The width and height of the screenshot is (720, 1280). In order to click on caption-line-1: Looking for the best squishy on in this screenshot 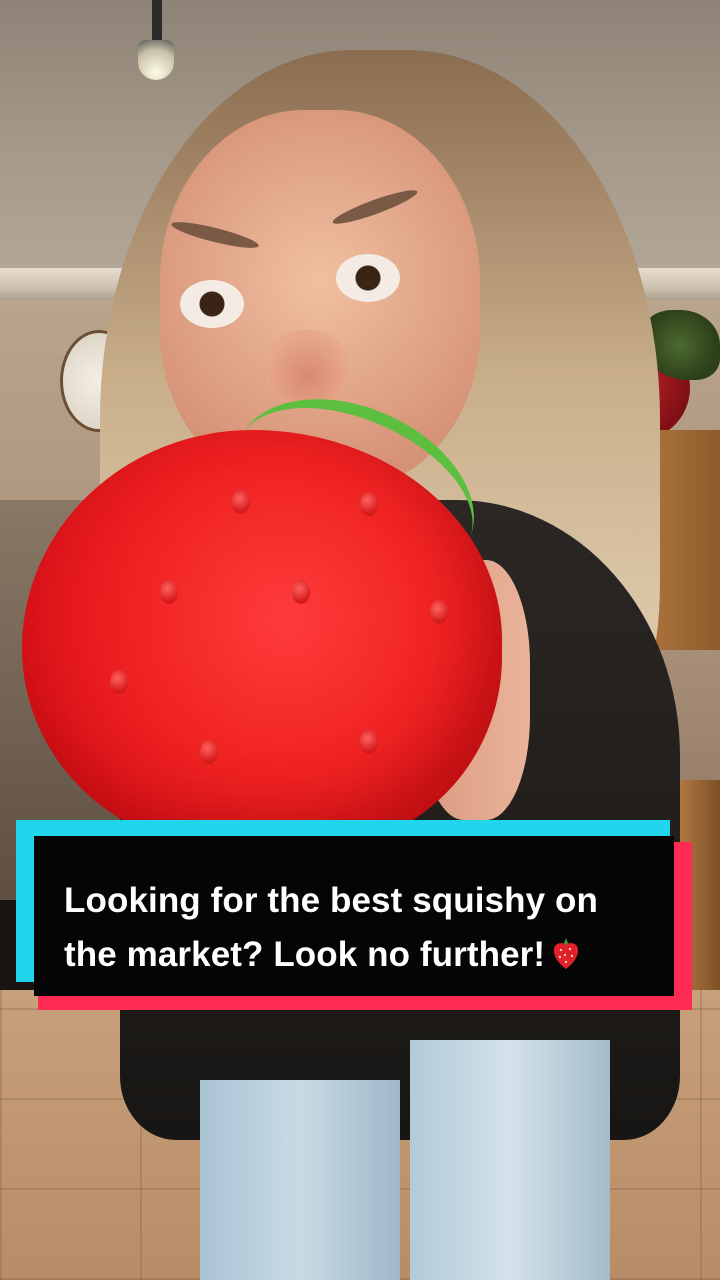, I will do `click(331, 900)`.